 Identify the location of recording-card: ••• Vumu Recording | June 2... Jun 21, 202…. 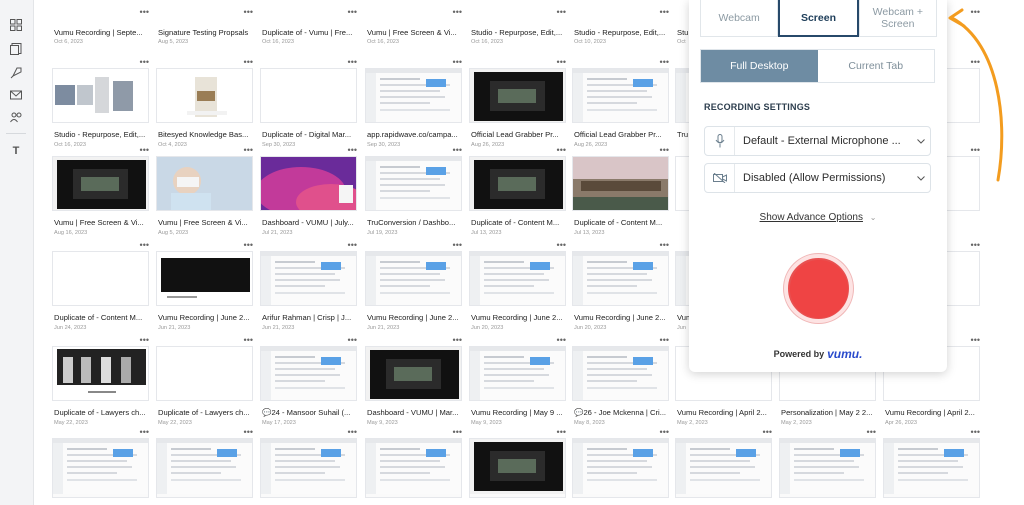
(204, 288).